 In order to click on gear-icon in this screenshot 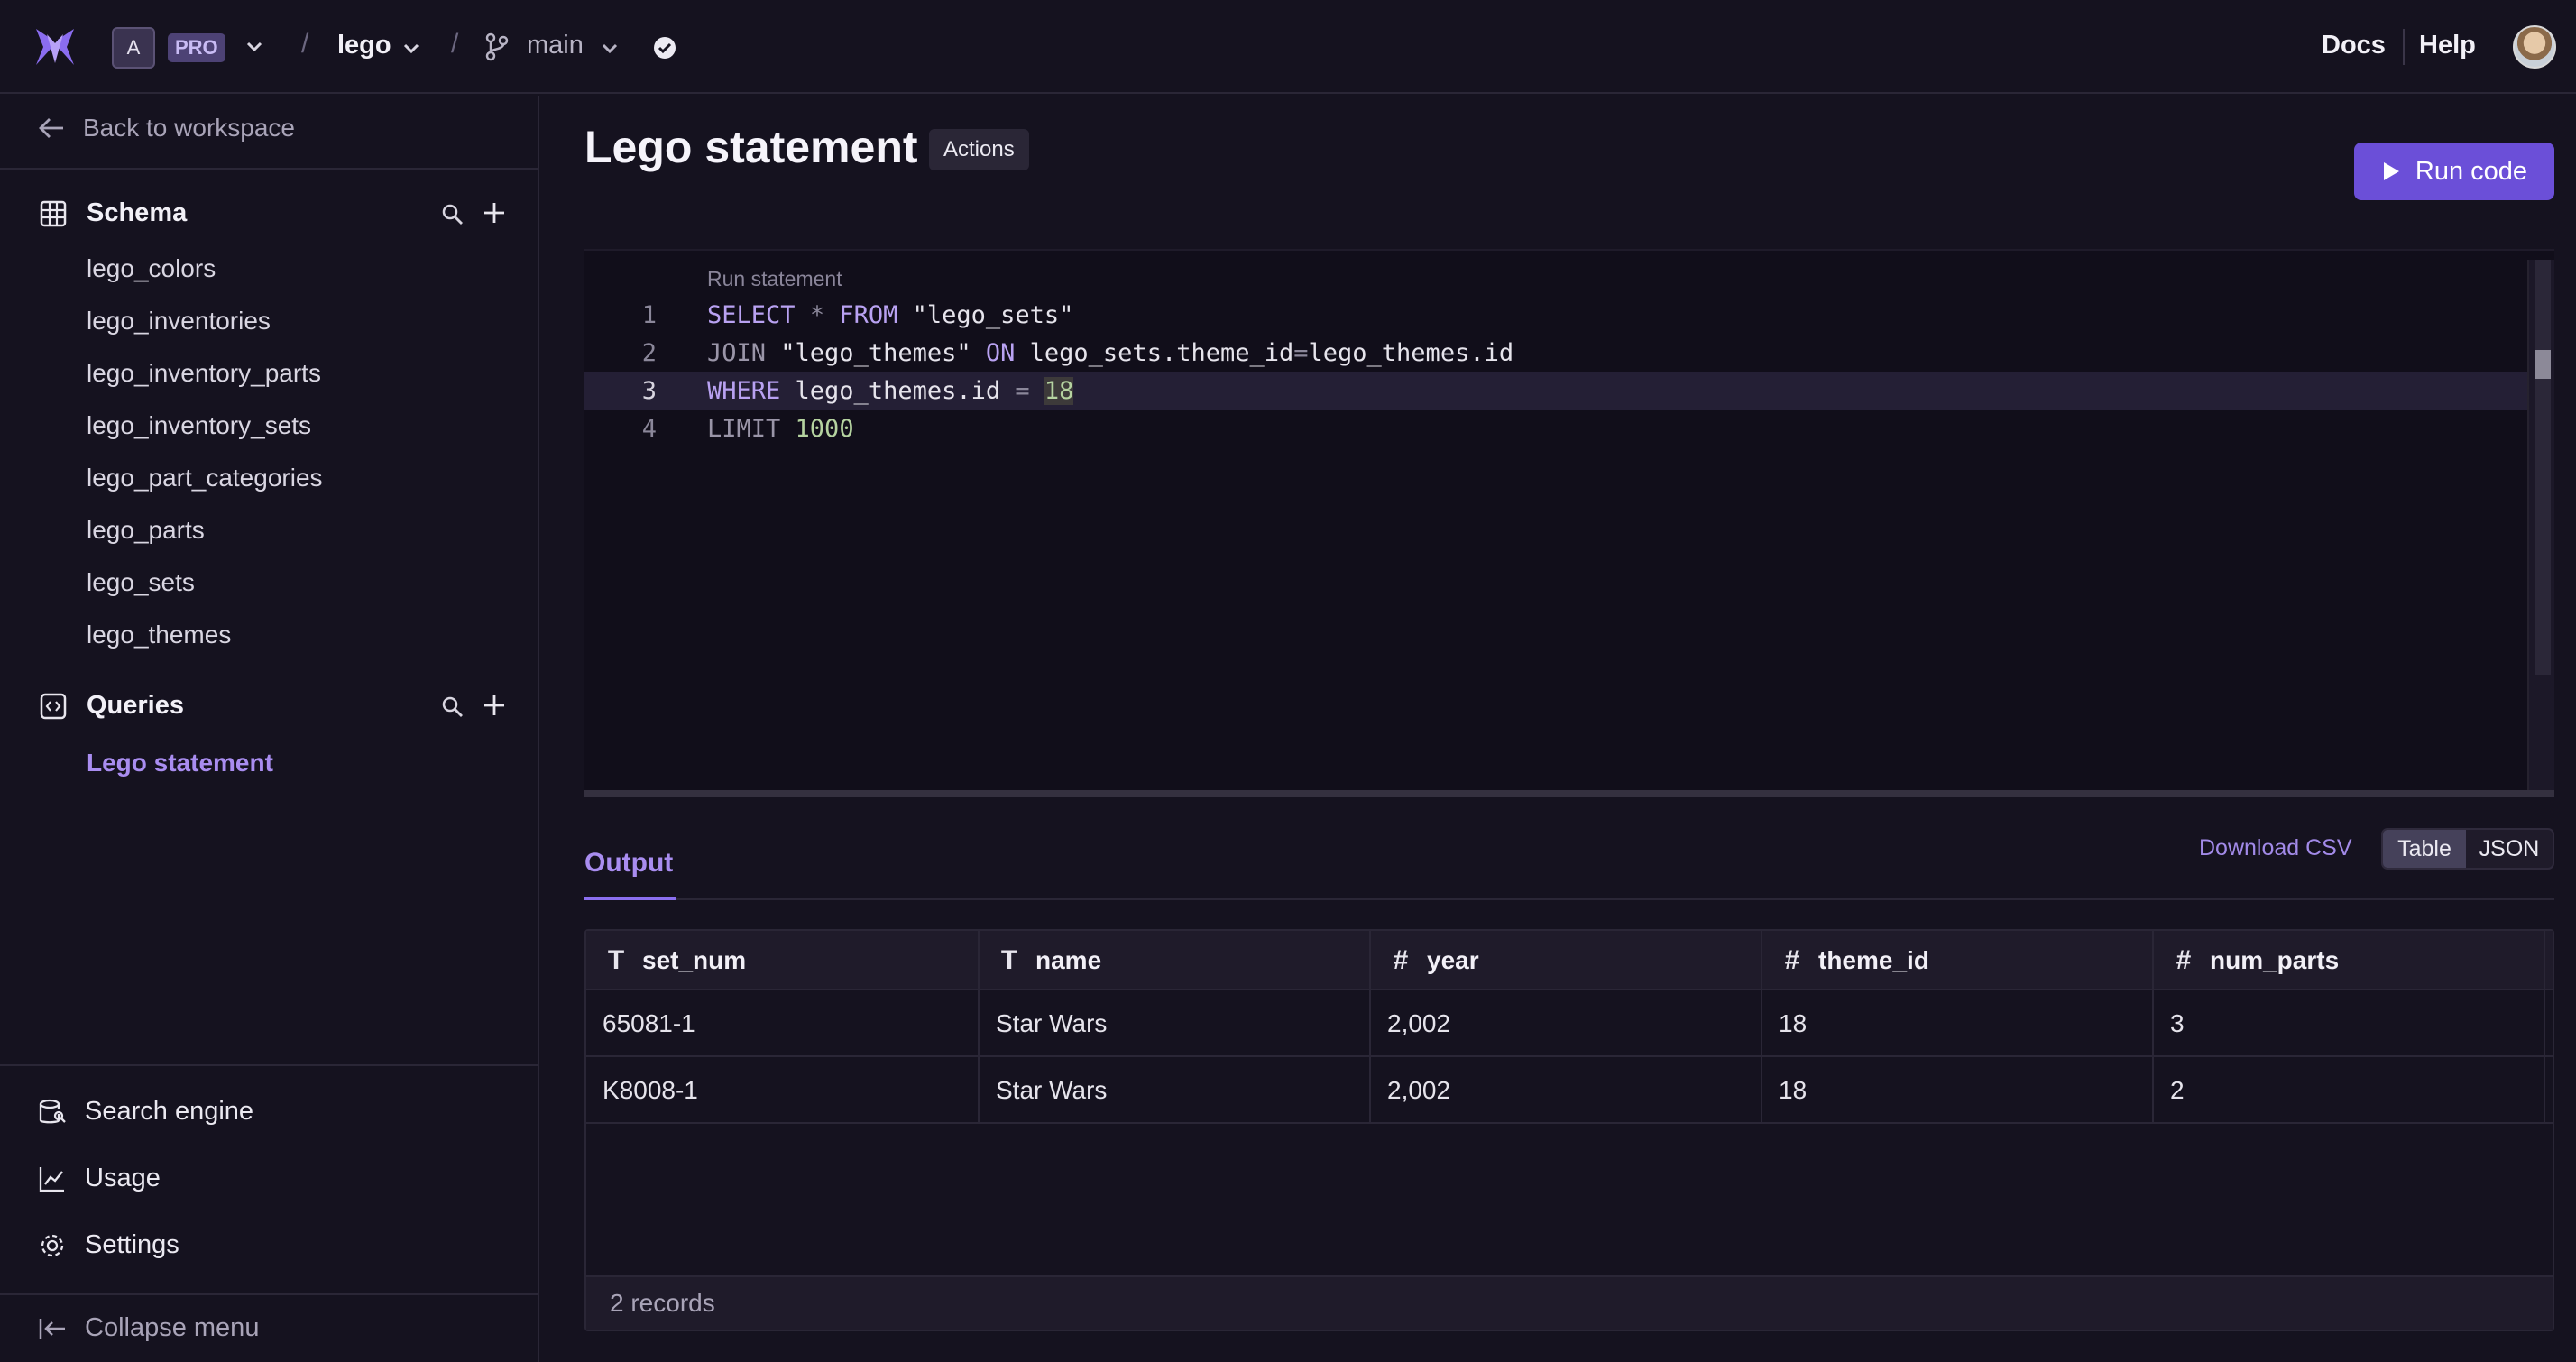, I will do `click(52, 1245)`.